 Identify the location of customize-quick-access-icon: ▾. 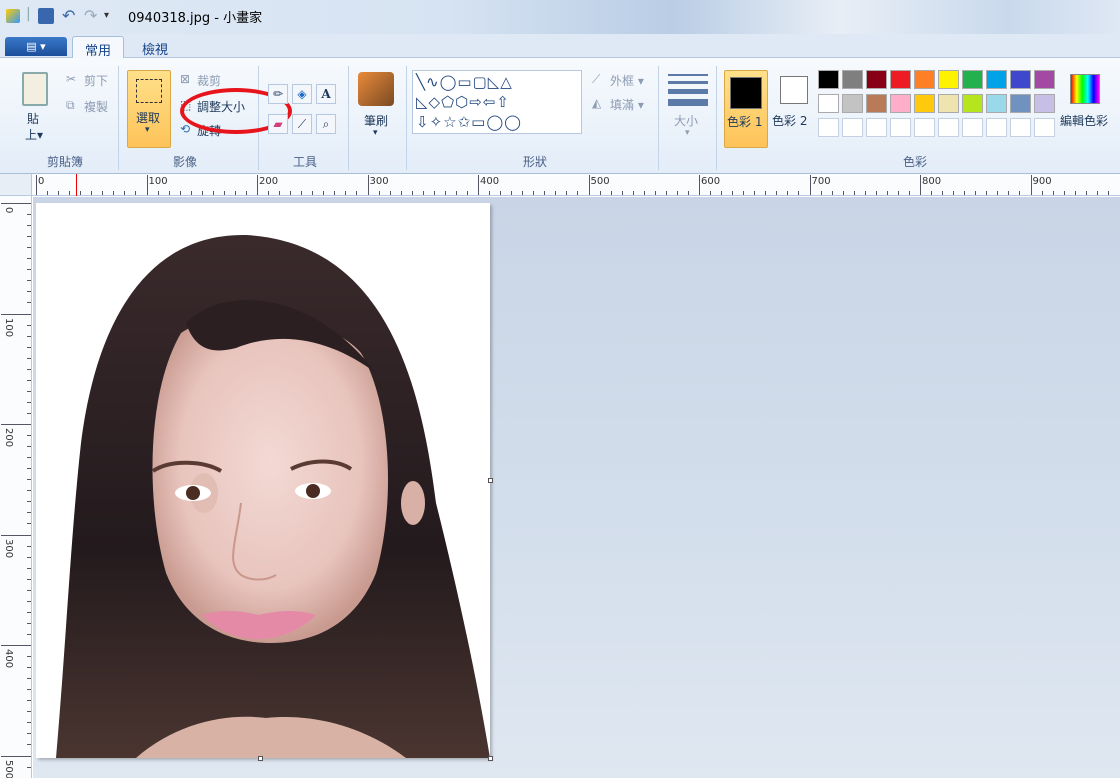
(112, 16).